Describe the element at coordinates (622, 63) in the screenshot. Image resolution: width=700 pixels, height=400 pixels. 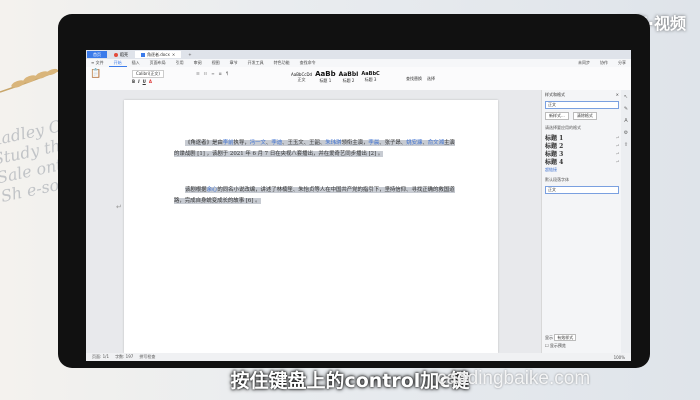
I see `share-button: 分享` at that location.